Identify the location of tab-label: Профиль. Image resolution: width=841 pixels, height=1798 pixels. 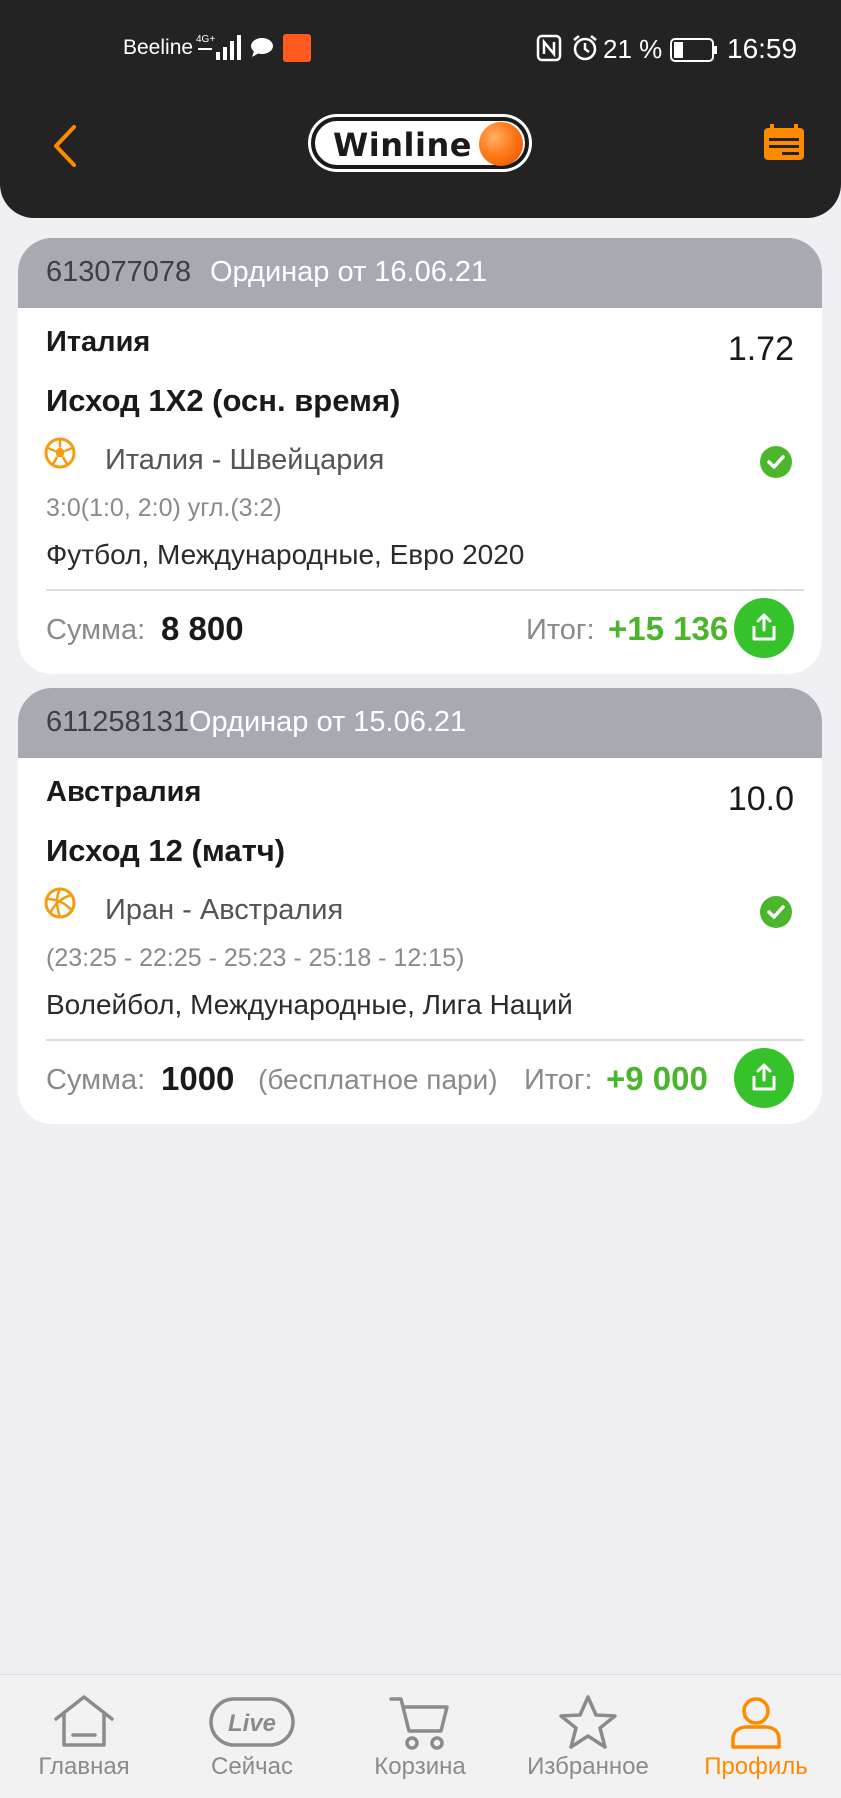
(756, 1766).